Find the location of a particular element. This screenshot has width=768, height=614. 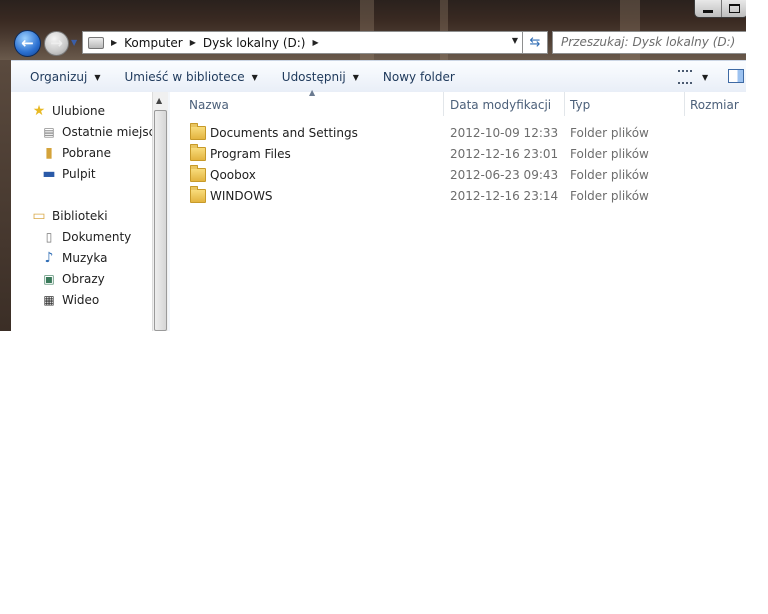

search-input is located at coordinates (653, 41).